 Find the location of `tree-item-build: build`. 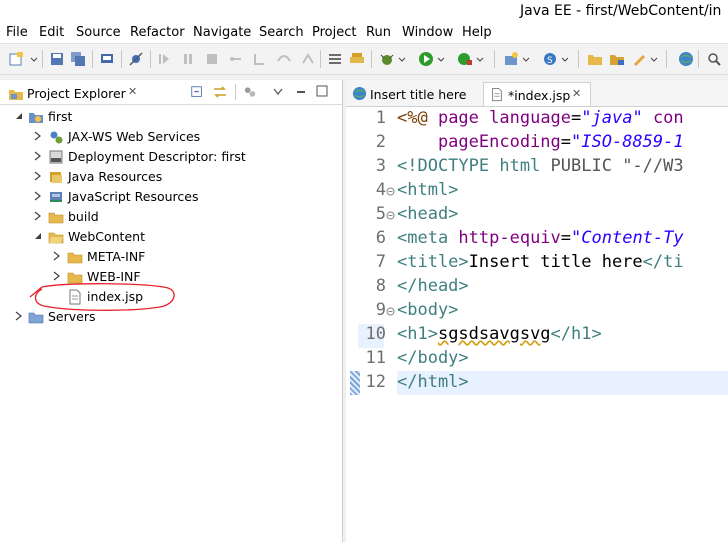

tree-item-build: build is located at coordinates (170, 217).